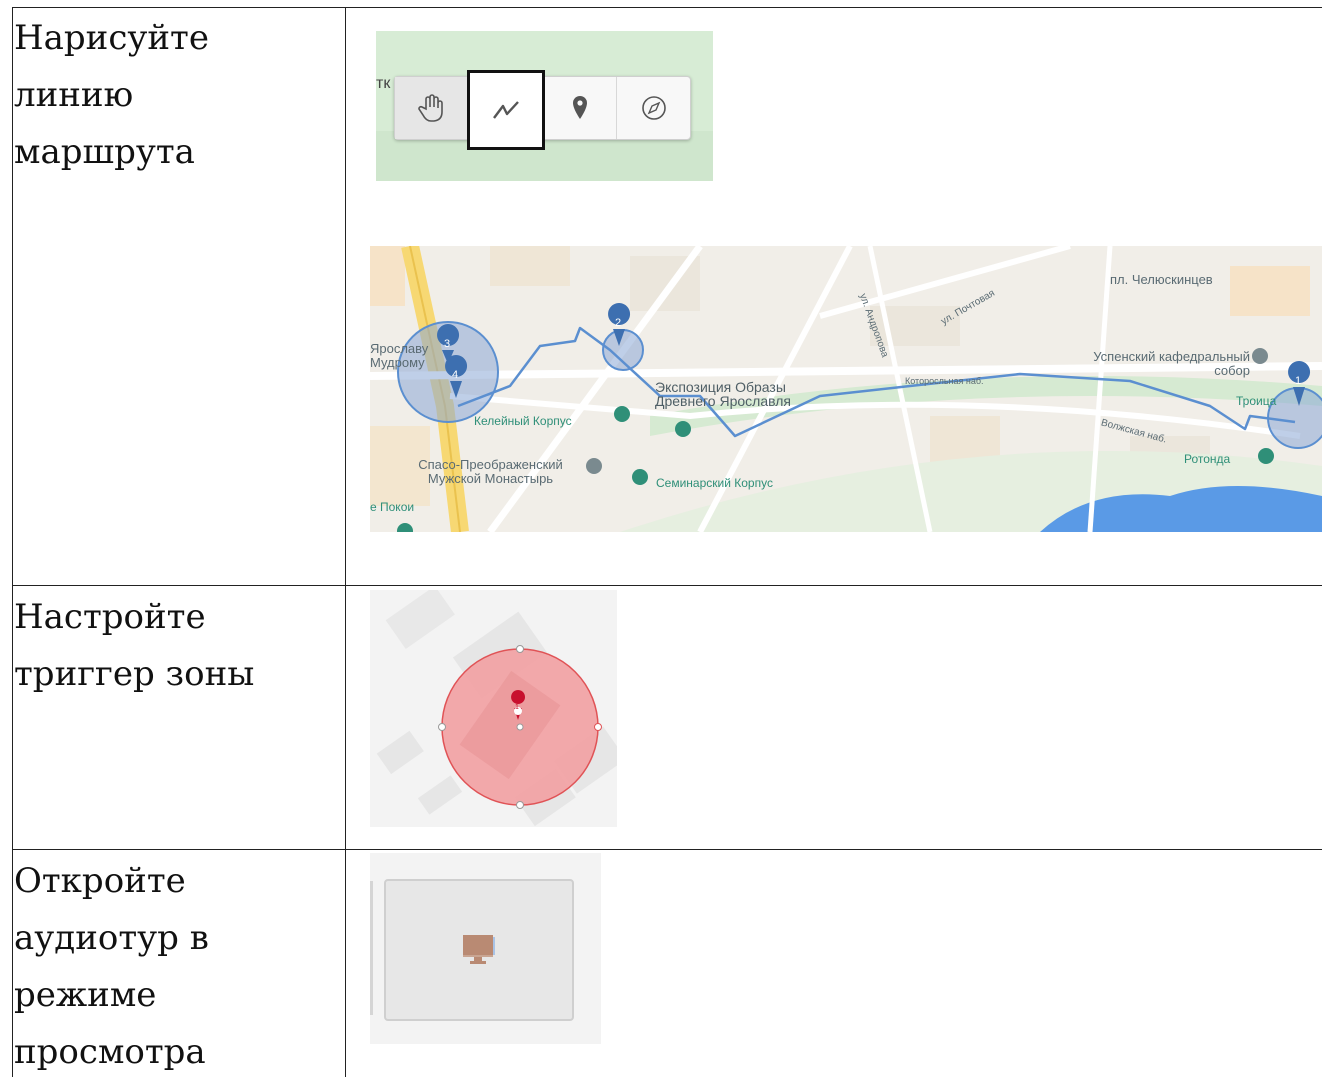 This screenshot has width=1322, height=1081. I want to click on compass-icon, so click(653, 108).